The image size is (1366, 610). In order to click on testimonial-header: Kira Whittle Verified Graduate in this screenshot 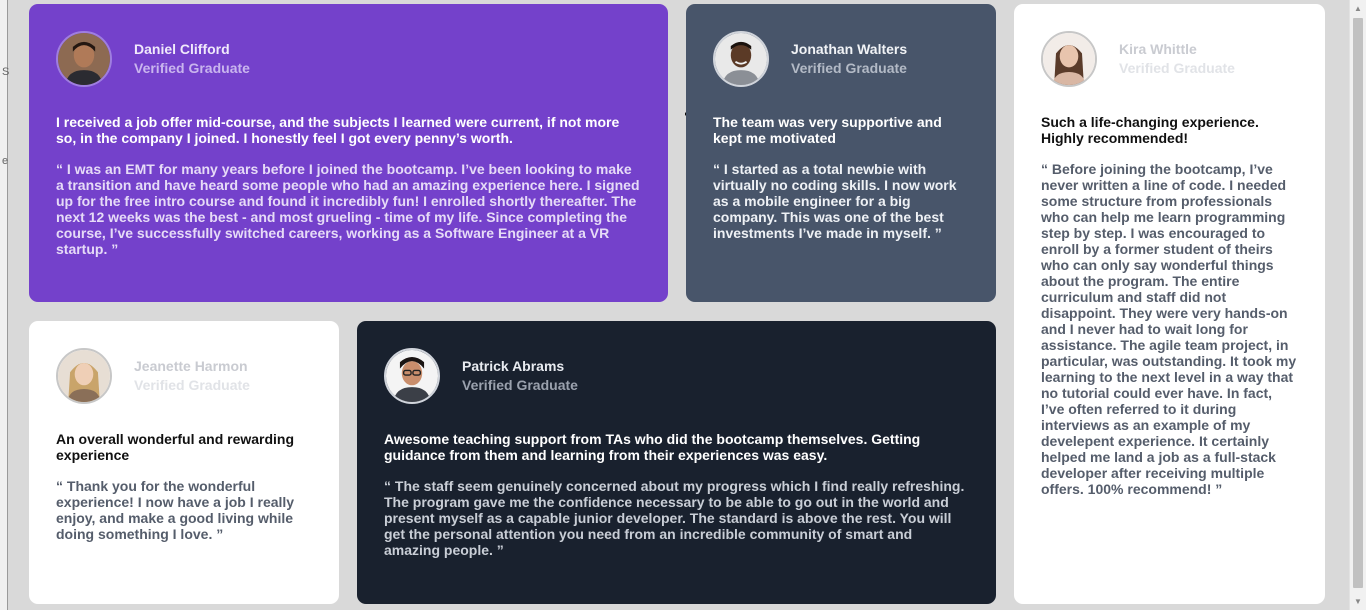, I will do `click(1169, 59)`.